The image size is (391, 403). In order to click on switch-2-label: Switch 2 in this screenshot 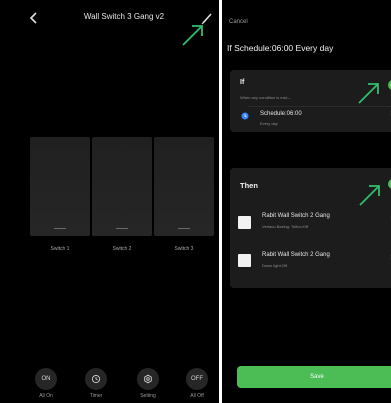, I will do `click(122, 249)`.